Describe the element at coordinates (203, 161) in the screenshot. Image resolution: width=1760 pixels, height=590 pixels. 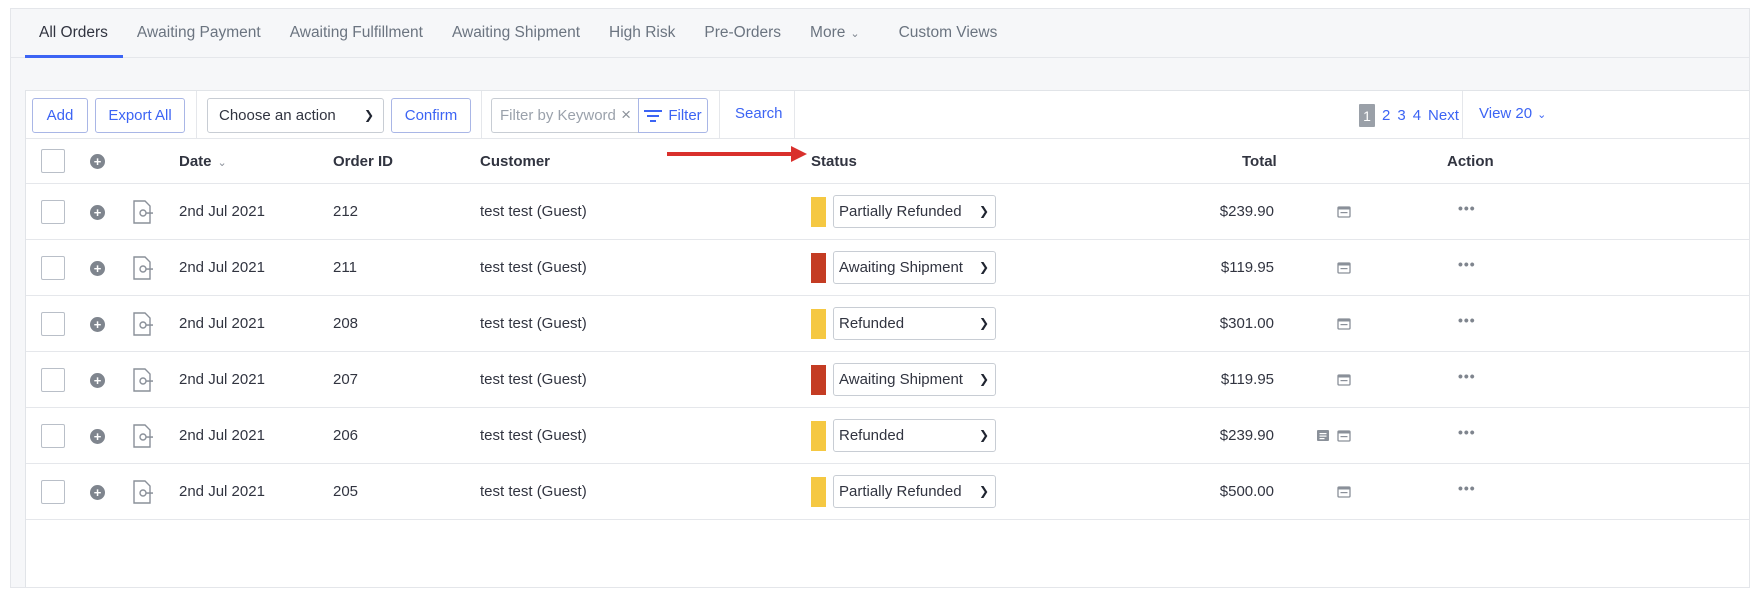
I see `column-date: Date ⌄` at that location.